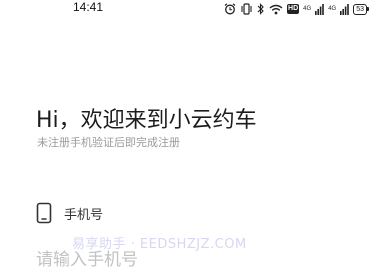 The width and height of the screenshot is (379, 272). What do you see at coordinates (230, 9) in the screenshot?
I see `alarm-icon` at bounding box center [230, 9].